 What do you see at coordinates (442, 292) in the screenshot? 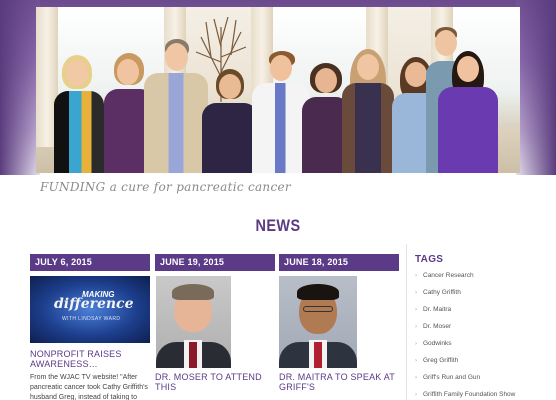
I see `tag-label: Cathy Griffith` at bounding box center [442, 292].